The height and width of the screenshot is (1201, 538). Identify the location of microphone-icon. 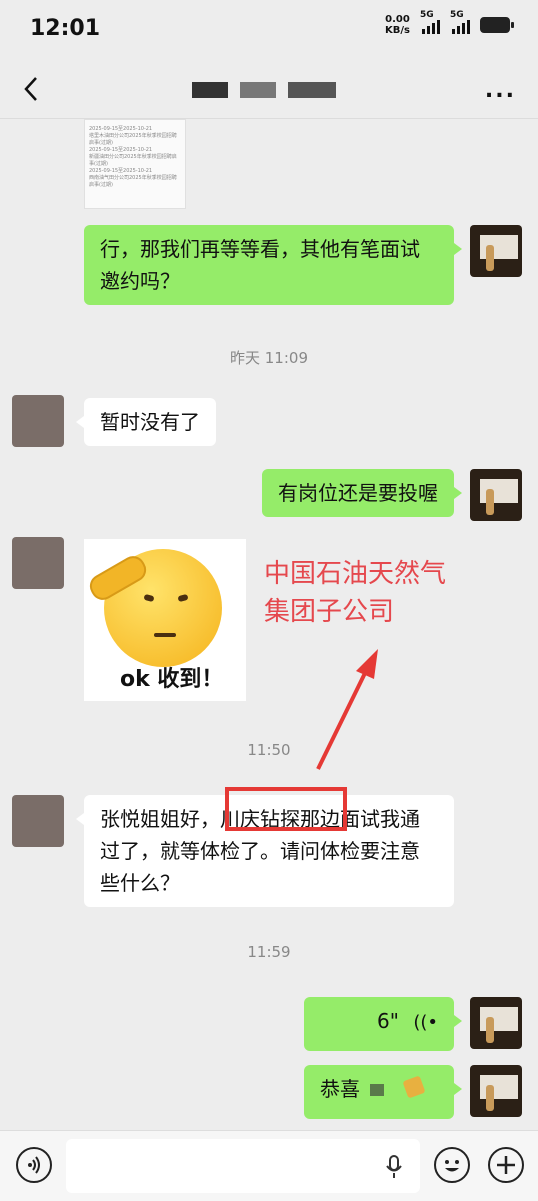
(394, 1167).